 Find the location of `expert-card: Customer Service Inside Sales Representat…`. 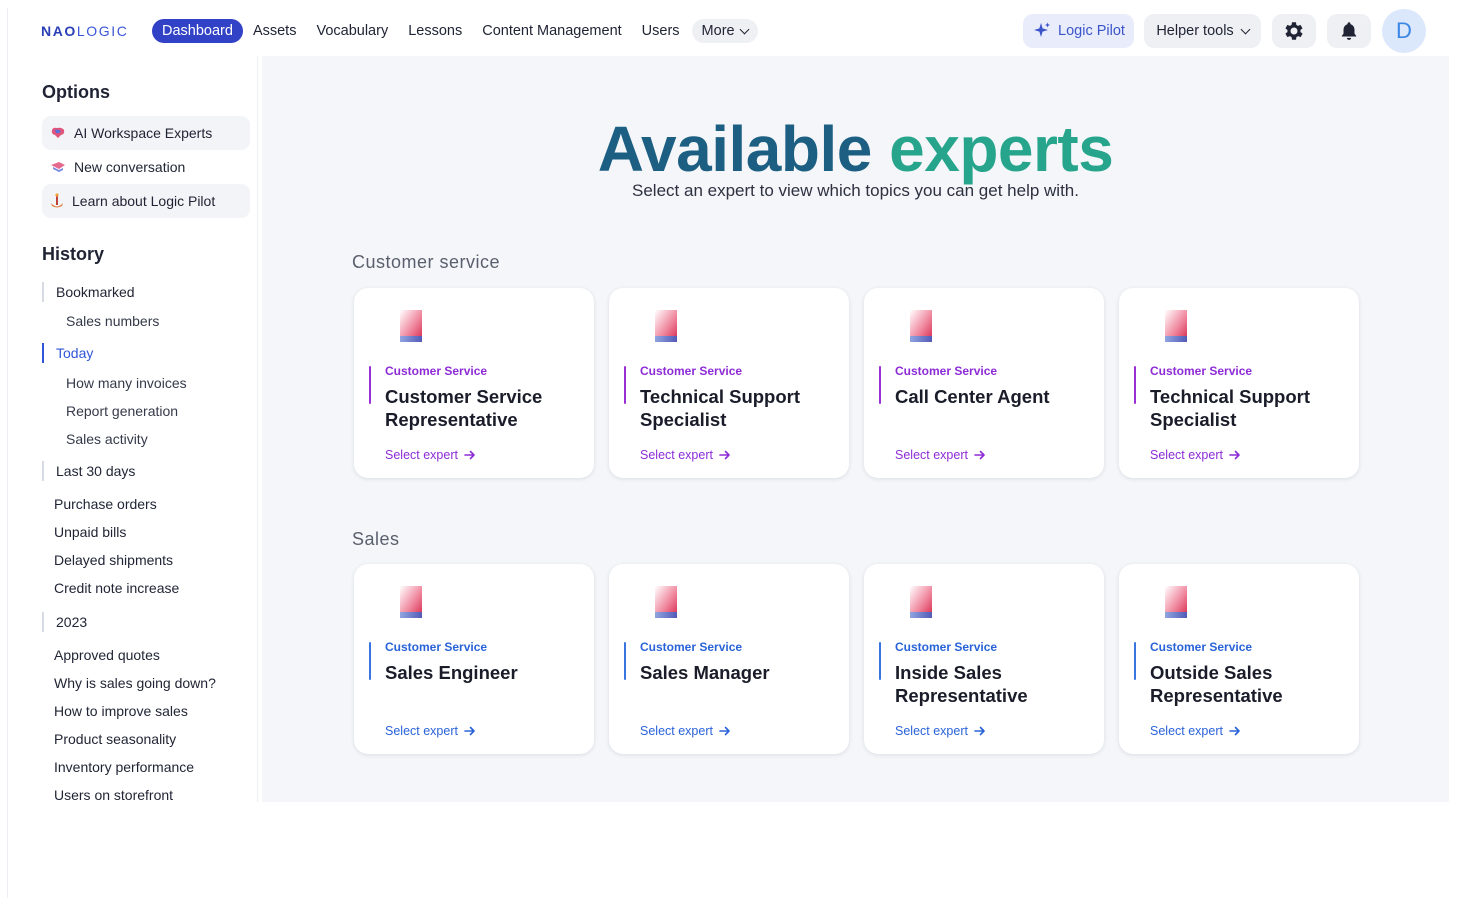

expert-card: Customer Service Inside Sales Representat… is located at coordinates (984, 659).